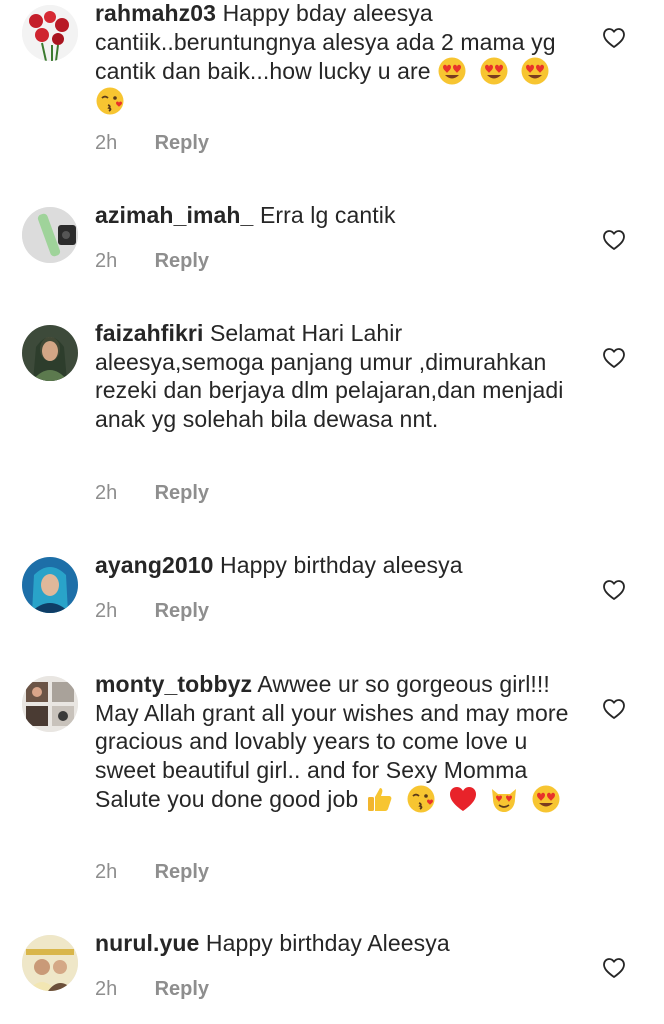  I want to click on comment-username: ayang2010, so click(154, 565).